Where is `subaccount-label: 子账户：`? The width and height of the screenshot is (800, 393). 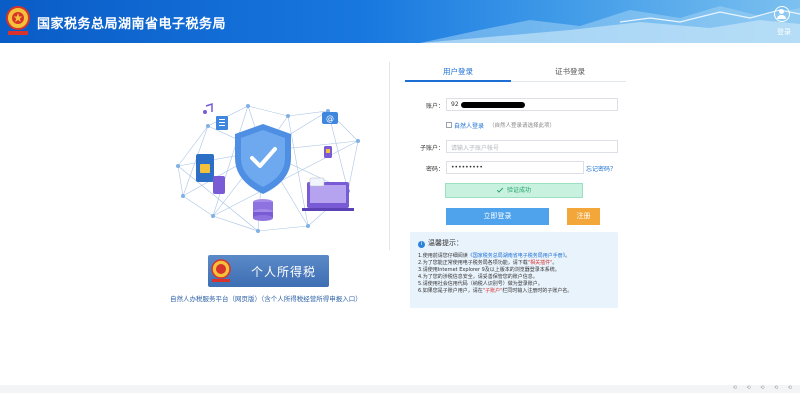
subaccount-label: 子账户： is located at coordinates (431, 148).